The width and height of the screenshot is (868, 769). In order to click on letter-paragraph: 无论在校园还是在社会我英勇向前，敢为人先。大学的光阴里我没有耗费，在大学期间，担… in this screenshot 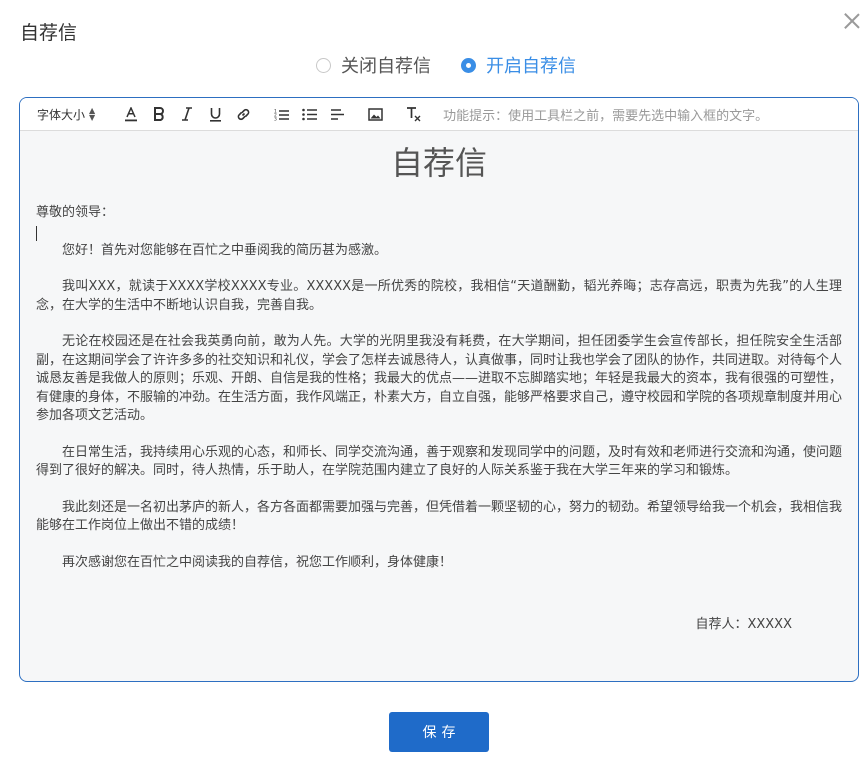, I will do `click(439, 378)`.